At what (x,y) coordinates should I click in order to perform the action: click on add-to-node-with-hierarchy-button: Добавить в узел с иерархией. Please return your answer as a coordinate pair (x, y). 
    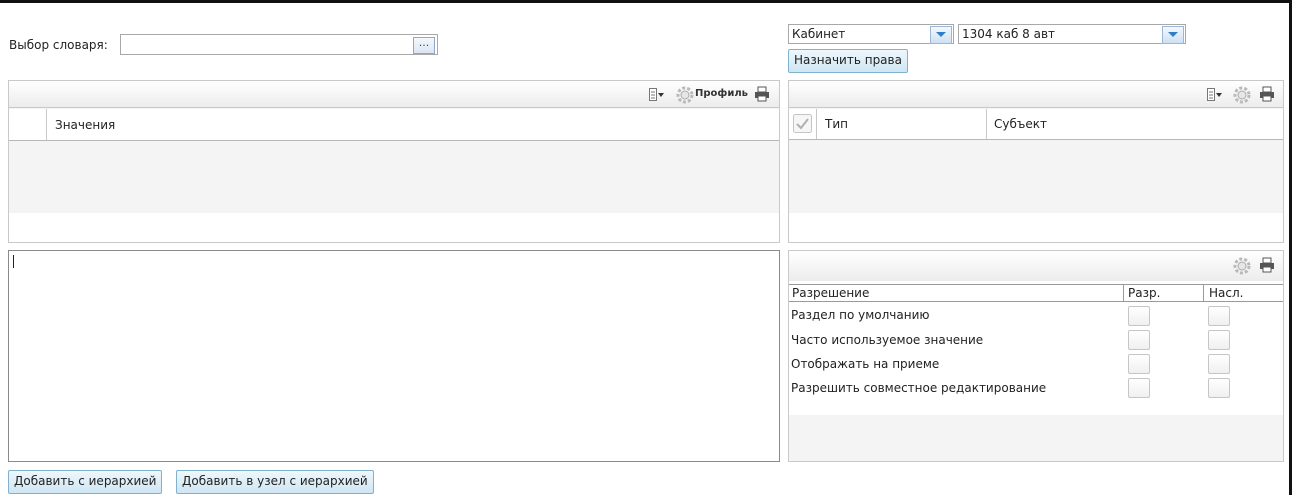
    Looking at the image, I should click on (275, 482).